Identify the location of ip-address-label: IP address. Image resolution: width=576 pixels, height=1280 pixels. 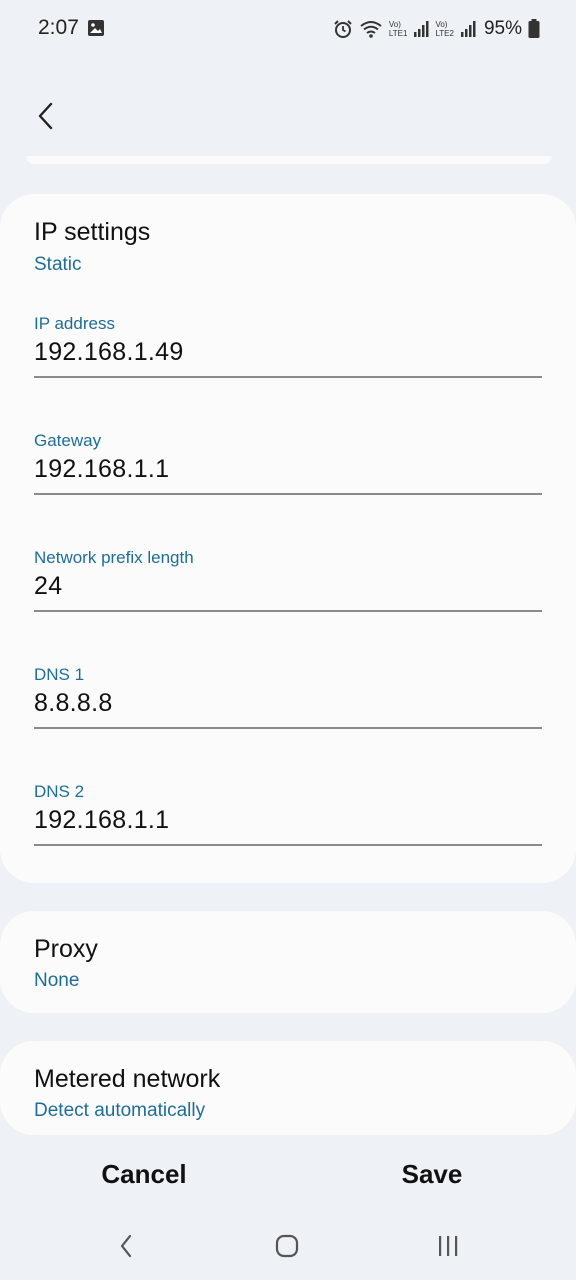
(74, 323).